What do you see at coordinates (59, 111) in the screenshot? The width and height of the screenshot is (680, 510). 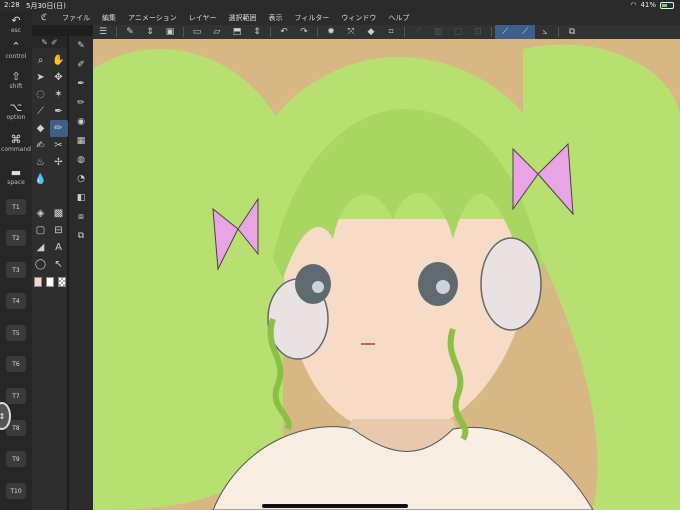 I see `pen-tool-icon: ✒` at bounding box center [59, 111].